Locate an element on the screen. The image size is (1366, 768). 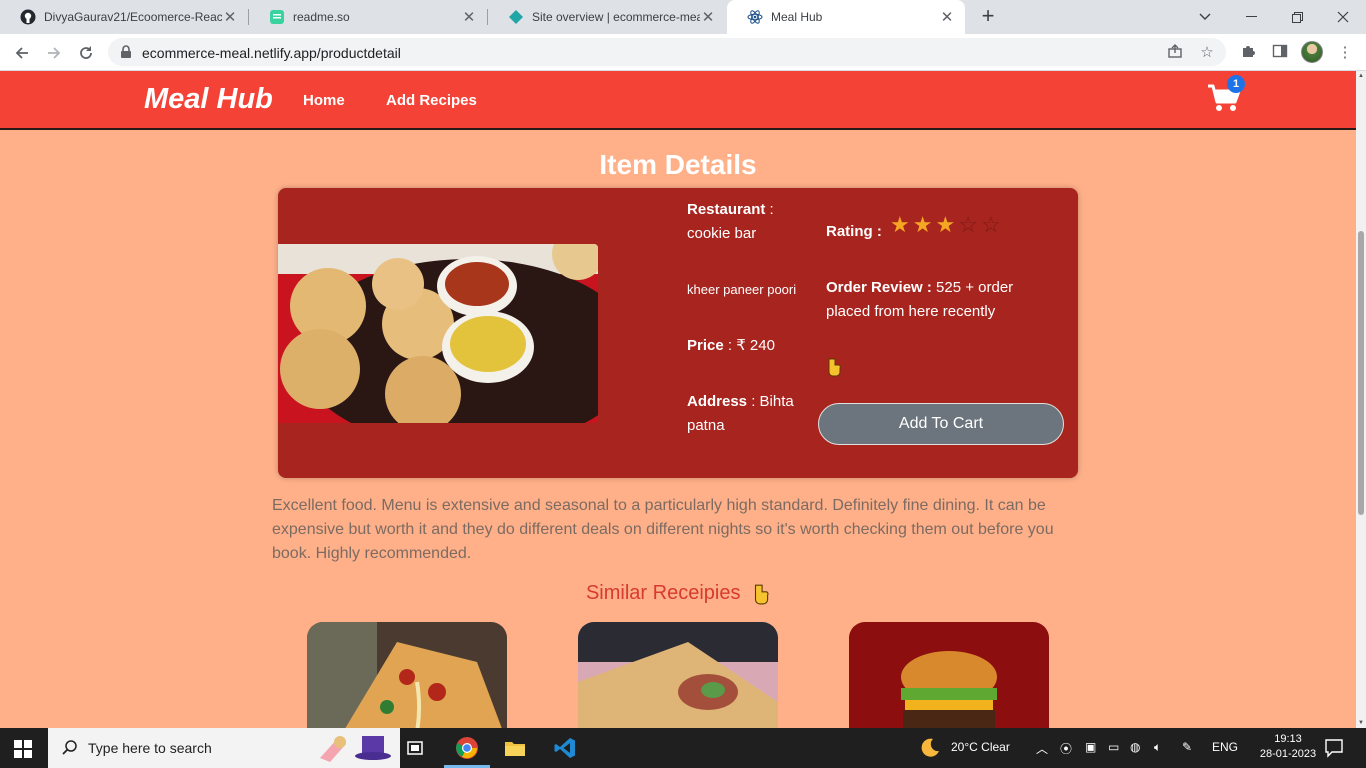
netlify-icon is located at coordinates (516, 17).